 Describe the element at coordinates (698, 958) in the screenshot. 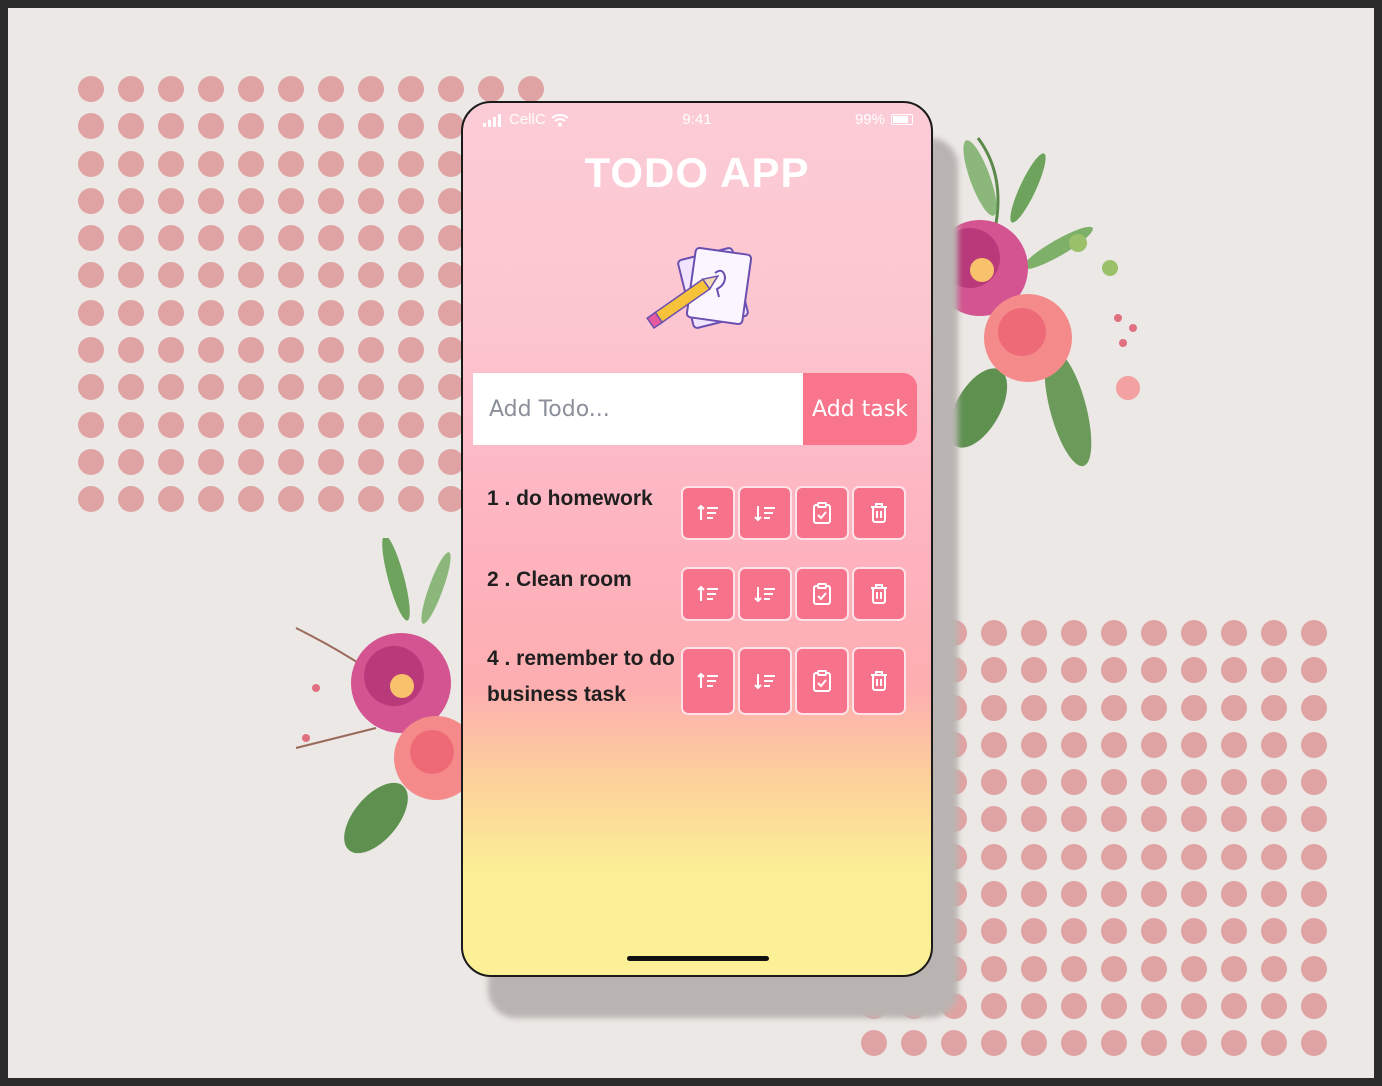

I see `home-indicator` at that location.